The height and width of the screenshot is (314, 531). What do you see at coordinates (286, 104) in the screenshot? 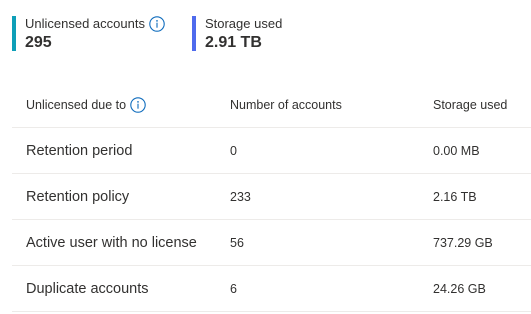
I see `column-header-accounts: Number of accounts` at bounding box center [286, 104].